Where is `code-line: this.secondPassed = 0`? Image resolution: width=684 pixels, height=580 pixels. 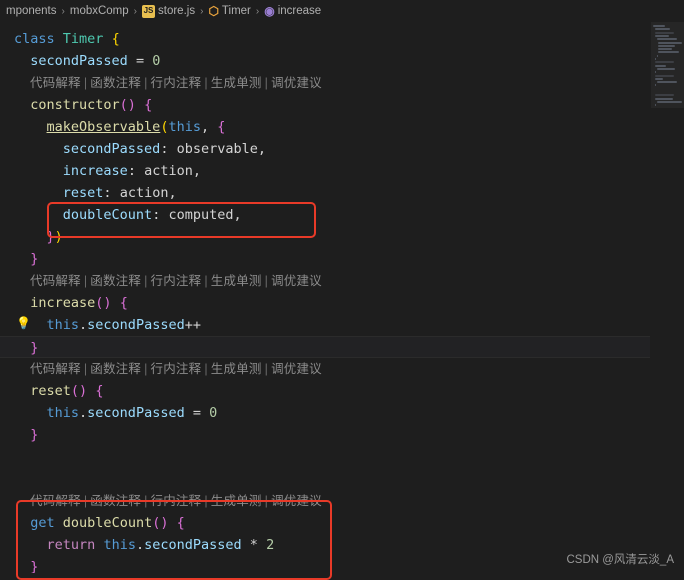
code-line: this.secondPassed = 0 is located at coordinates (325, 413).